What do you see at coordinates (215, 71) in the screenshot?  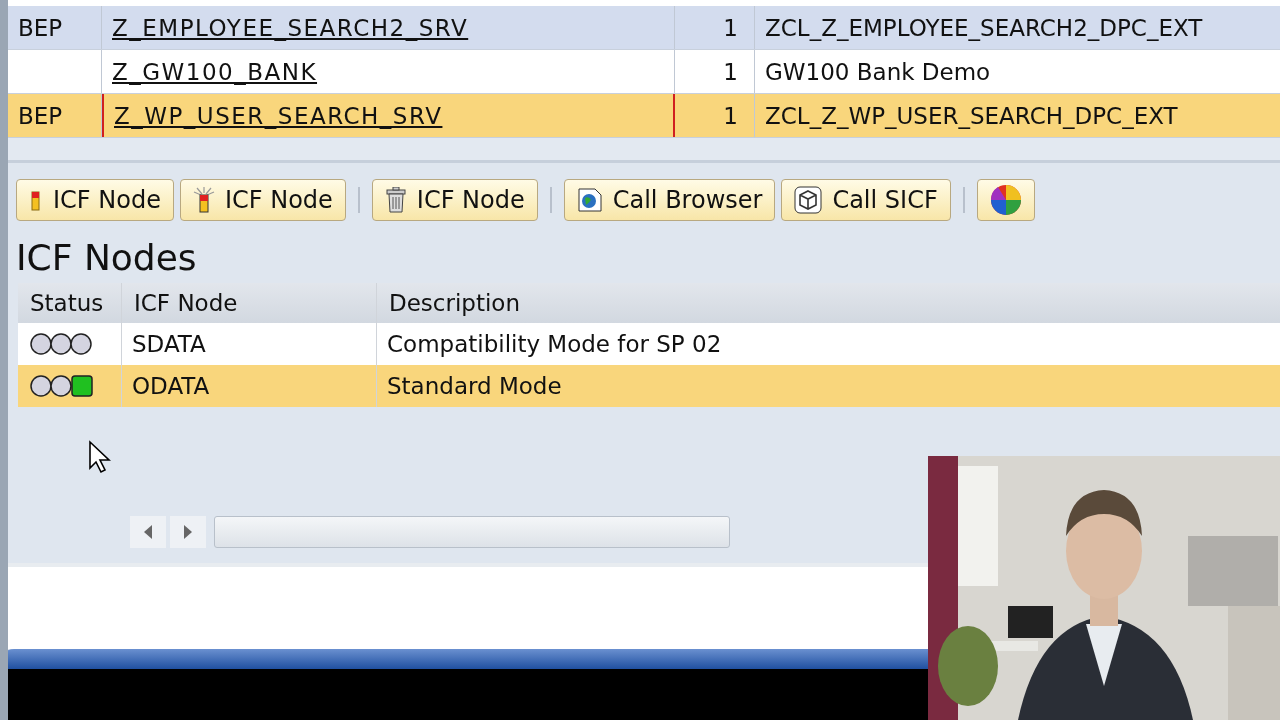 I see `service-link: Z_GW100_BANK` at bounding box center [215, 71].